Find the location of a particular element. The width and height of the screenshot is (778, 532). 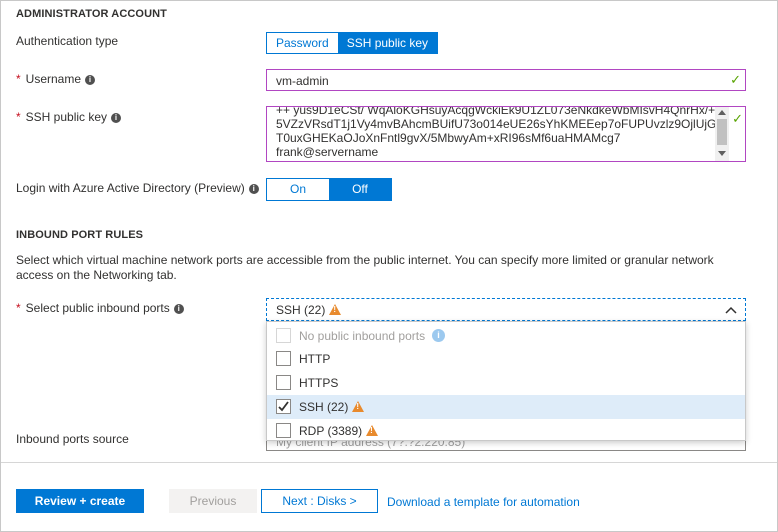

ports-value: SSH (22) is located at coordinates (309, 310).